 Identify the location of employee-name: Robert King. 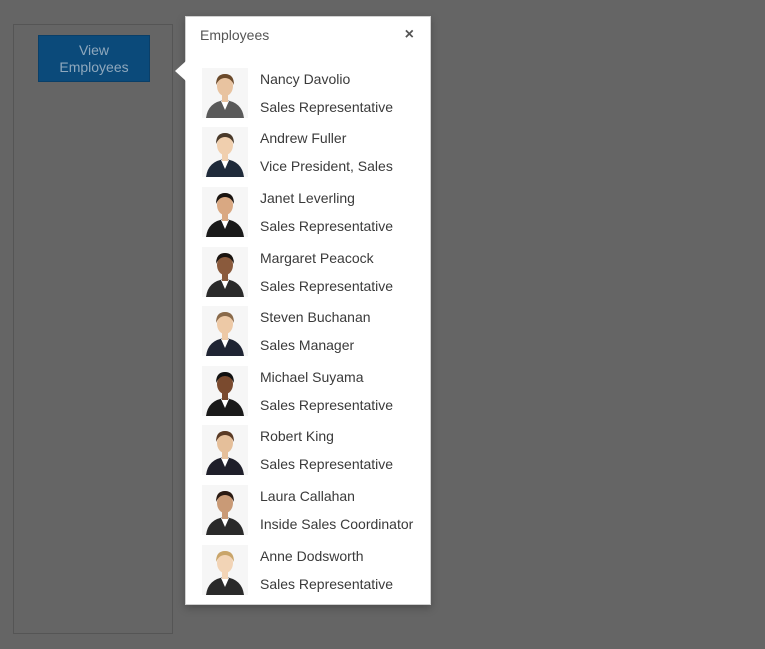
(297, 436).